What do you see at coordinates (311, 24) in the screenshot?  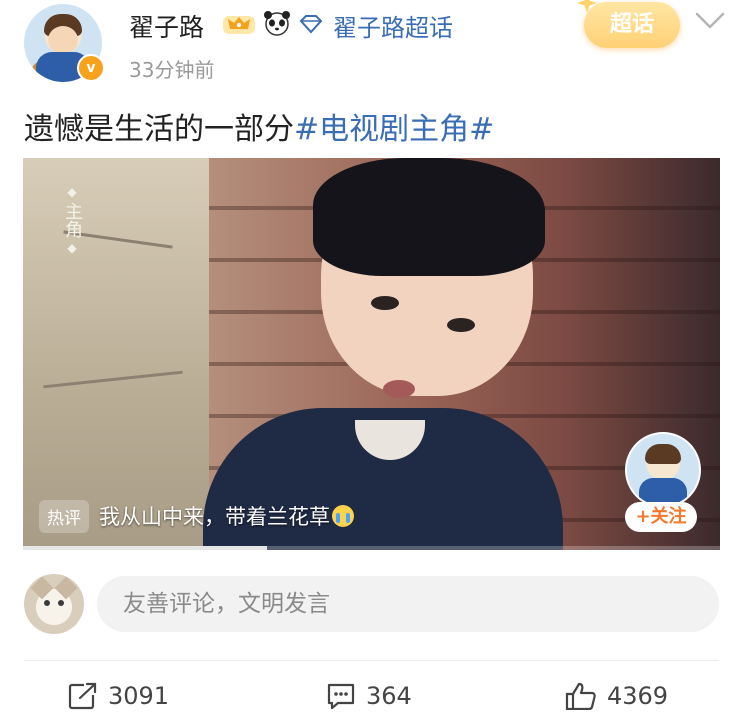 I see `diamond-icon` at bounding box center [311, 24].